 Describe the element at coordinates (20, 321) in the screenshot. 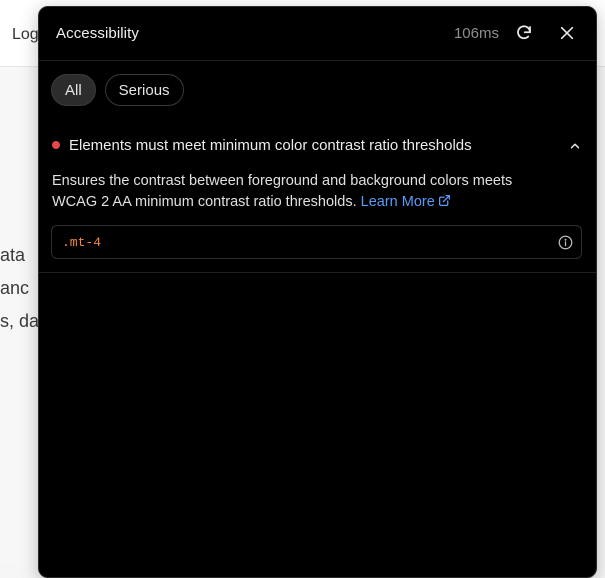

I see `background-text-line: s, da` at that location.